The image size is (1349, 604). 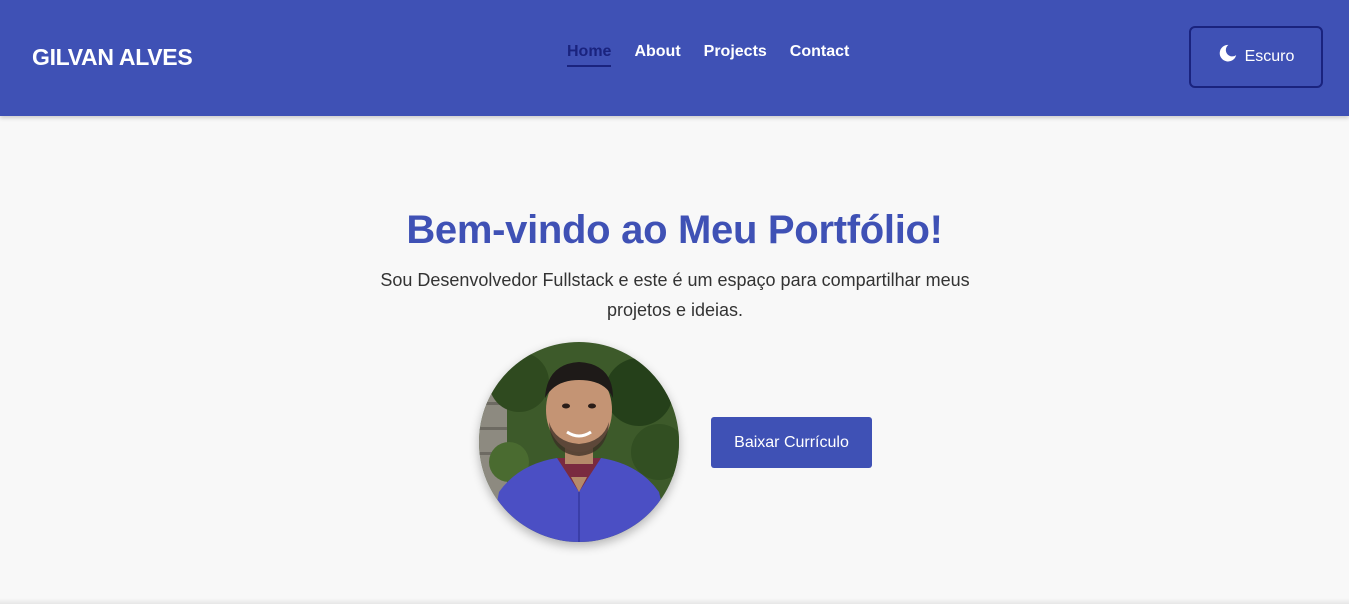 I want to click on nav-link-projects: Projects, so click(x=735, y=54).